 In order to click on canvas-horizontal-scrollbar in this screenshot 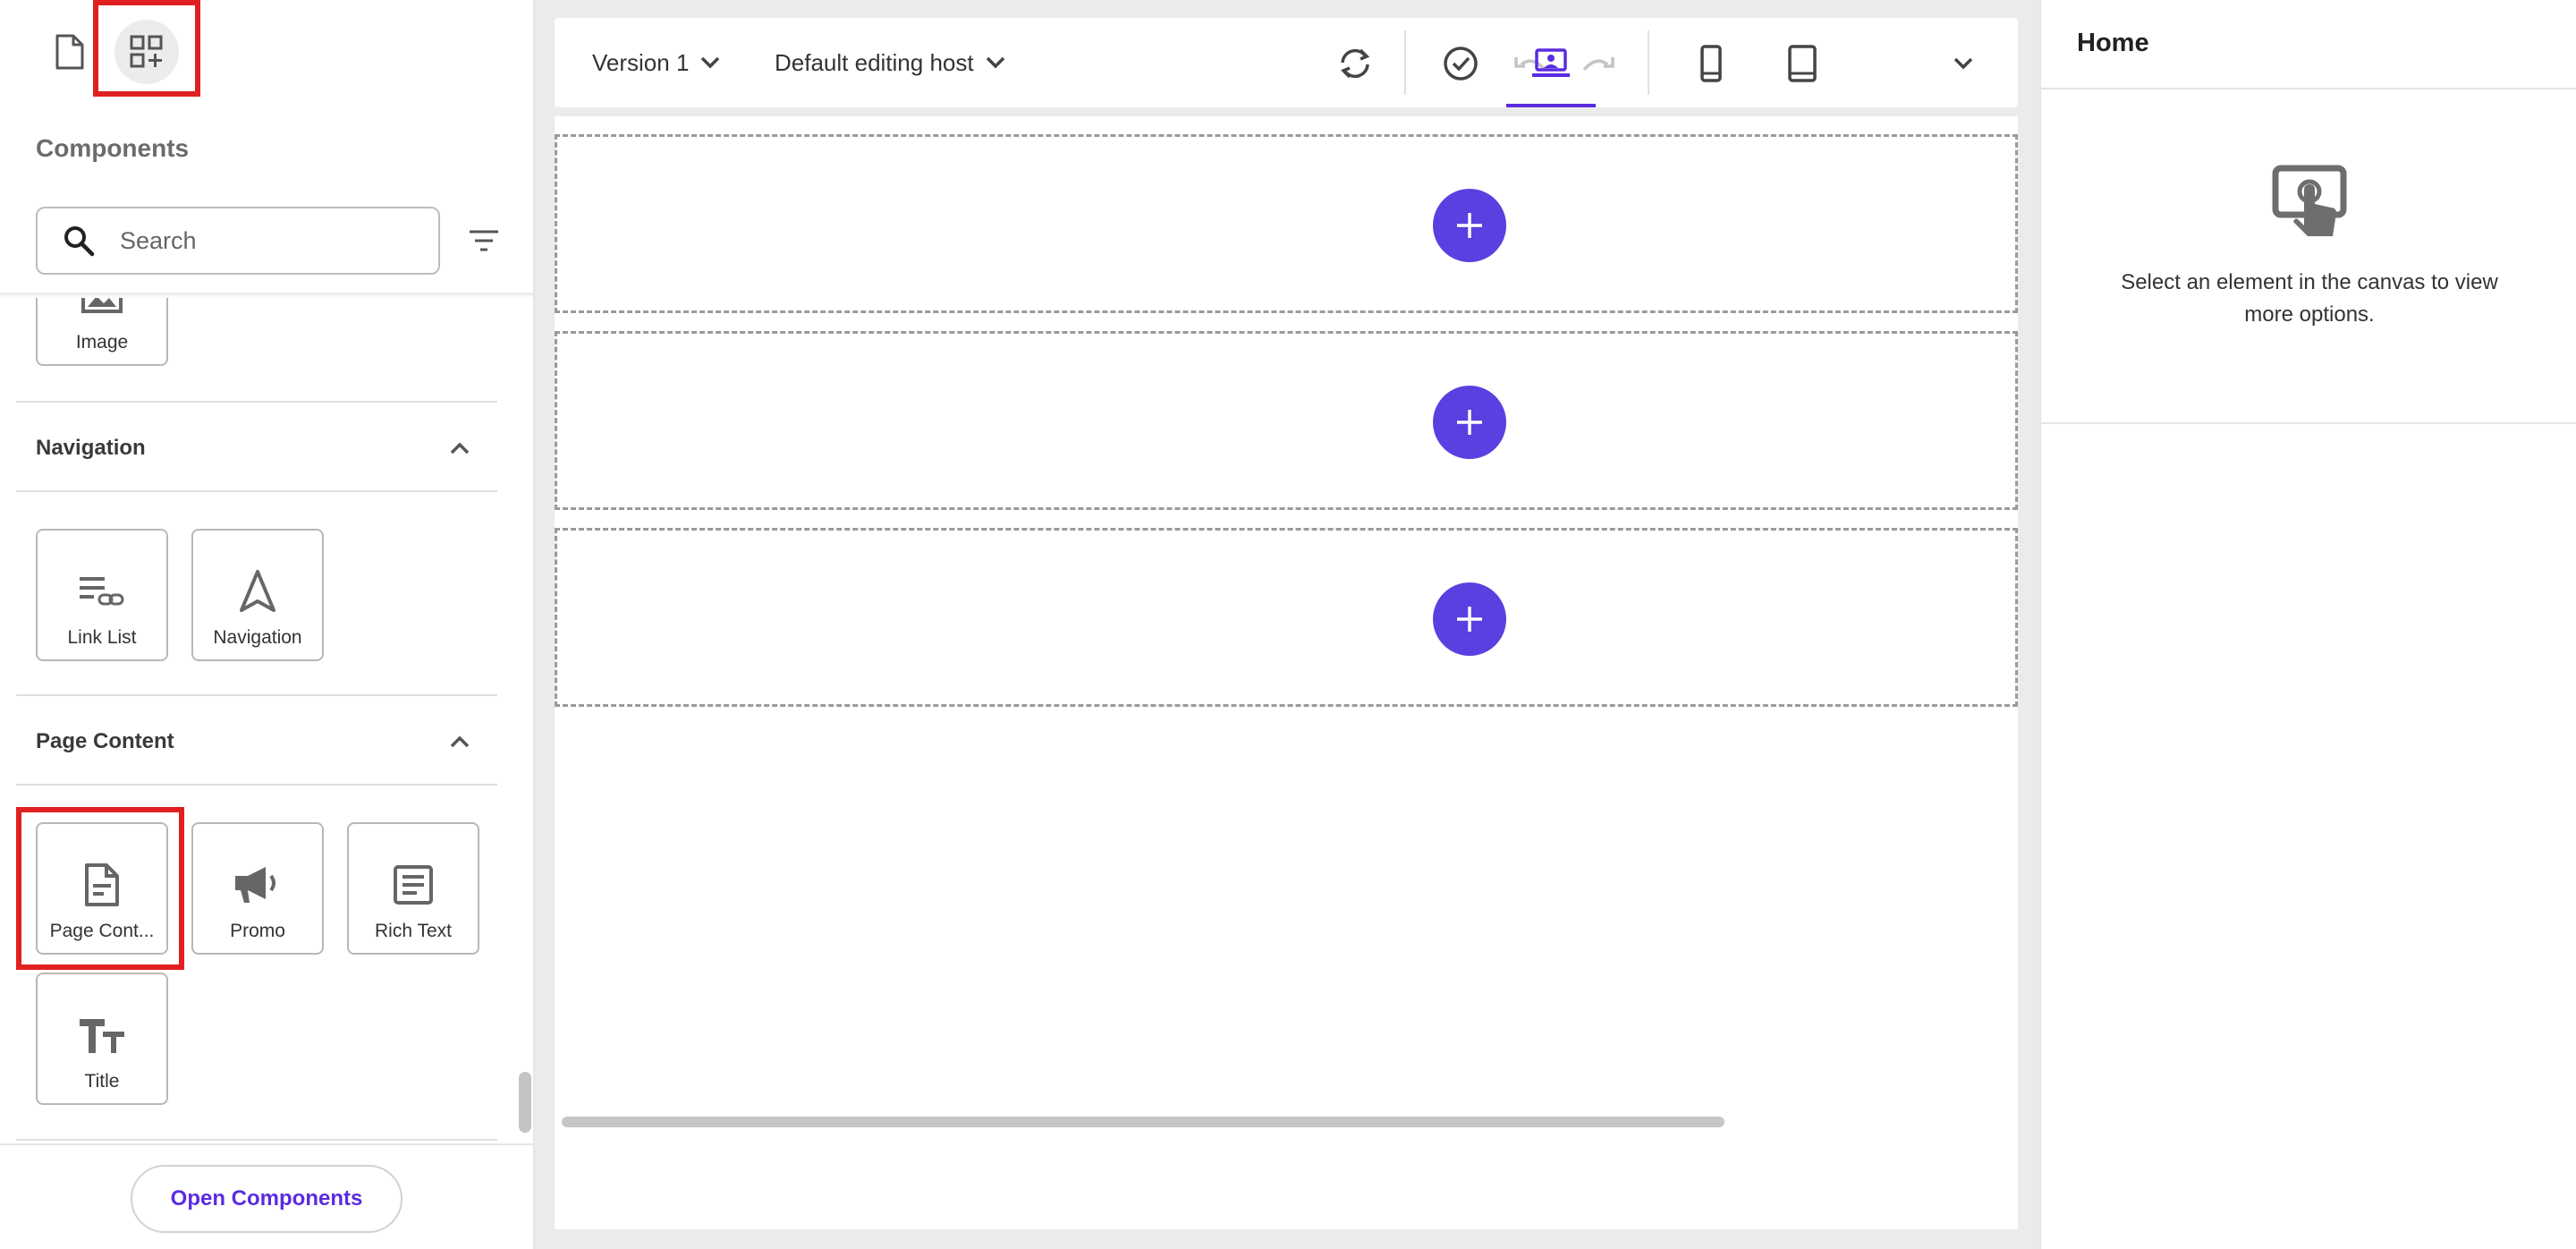, I will do `click(1143, 1122)`.